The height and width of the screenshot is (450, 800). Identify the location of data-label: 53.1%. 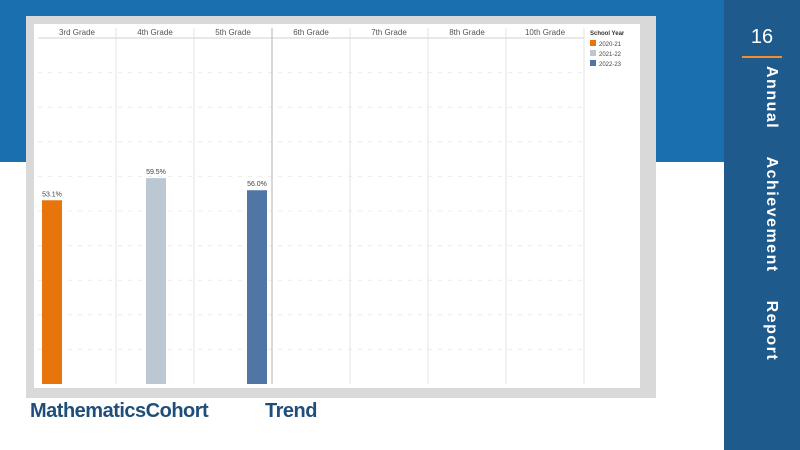
(52, 194).